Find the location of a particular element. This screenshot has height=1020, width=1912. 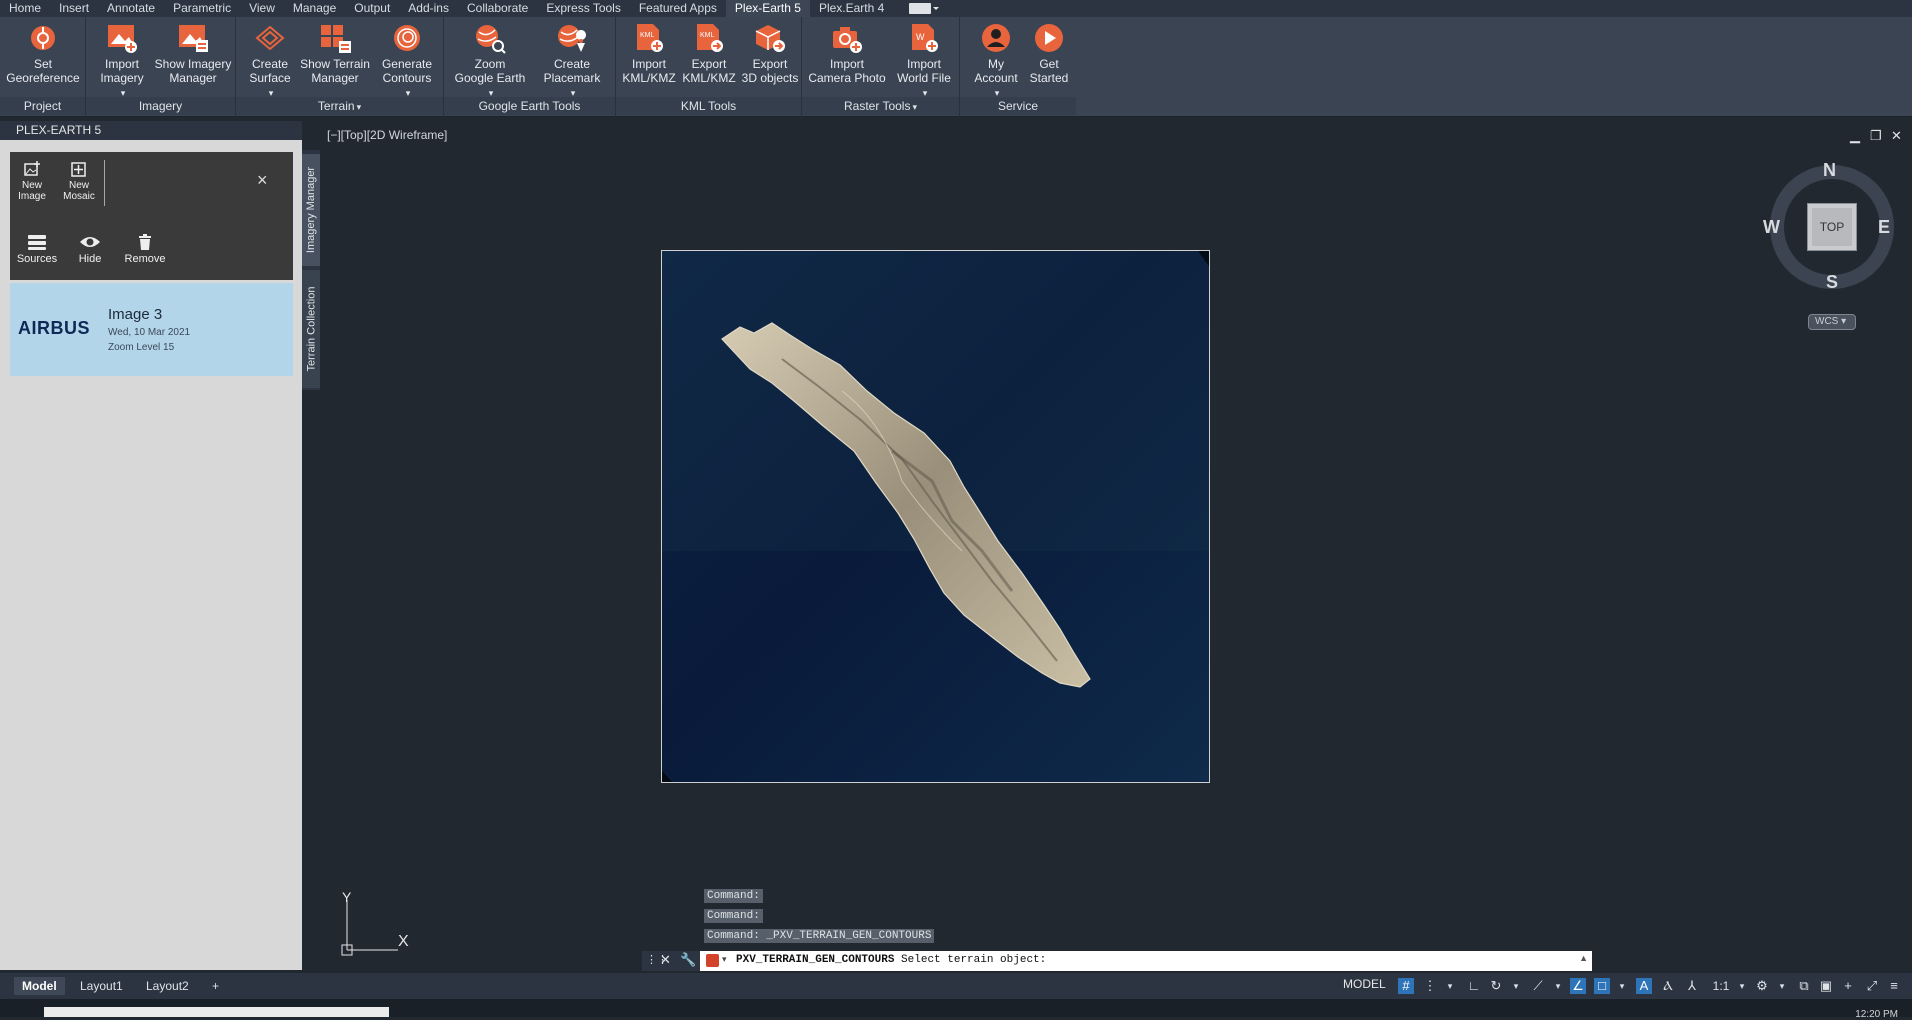

remove-button: Remove is located at coordinates (145, 248).